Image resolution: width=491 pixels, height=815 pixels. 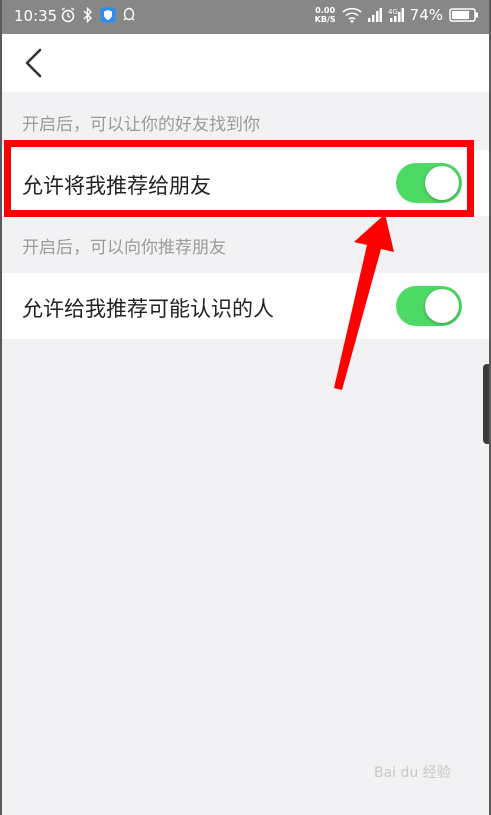 I want to click on shield-icon, so click(x=108, y=15).